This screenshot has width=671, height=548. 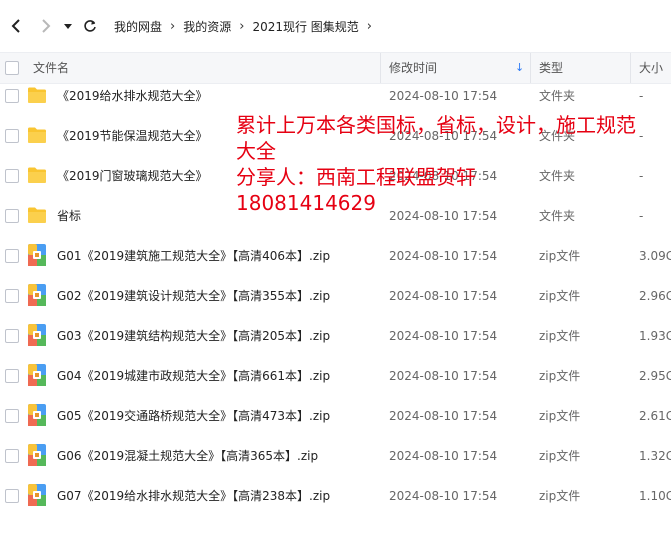 I want to click on file-name: G01《2019建筑施工规范大全》【高清406本】.zip, so click(x=193, y=256).